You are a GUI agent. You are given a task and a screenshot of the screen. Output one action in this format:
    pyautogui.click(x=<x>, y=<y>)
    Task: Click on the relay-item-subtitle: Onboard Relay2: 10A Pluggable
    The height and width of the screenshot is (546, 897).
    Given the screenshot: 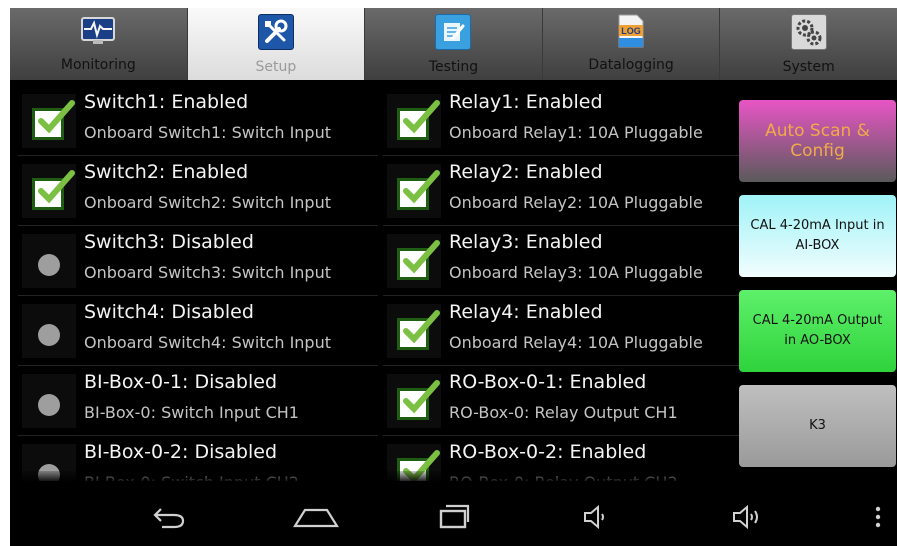 What is the action you would take?
    pyautogui.click(x=576, y=202)
    